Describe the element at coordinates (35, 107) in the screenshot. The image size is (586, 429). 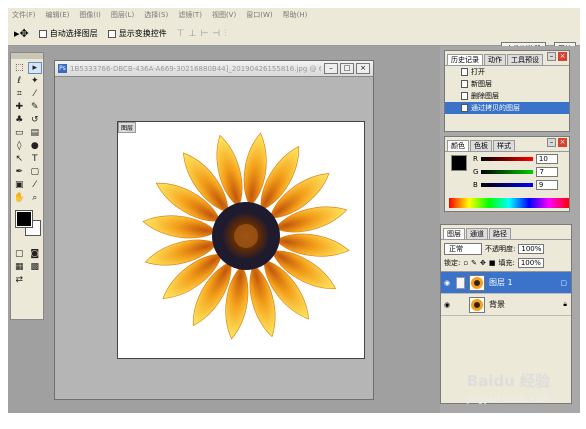
I see `brush-tool-icon: ✎` at that location.